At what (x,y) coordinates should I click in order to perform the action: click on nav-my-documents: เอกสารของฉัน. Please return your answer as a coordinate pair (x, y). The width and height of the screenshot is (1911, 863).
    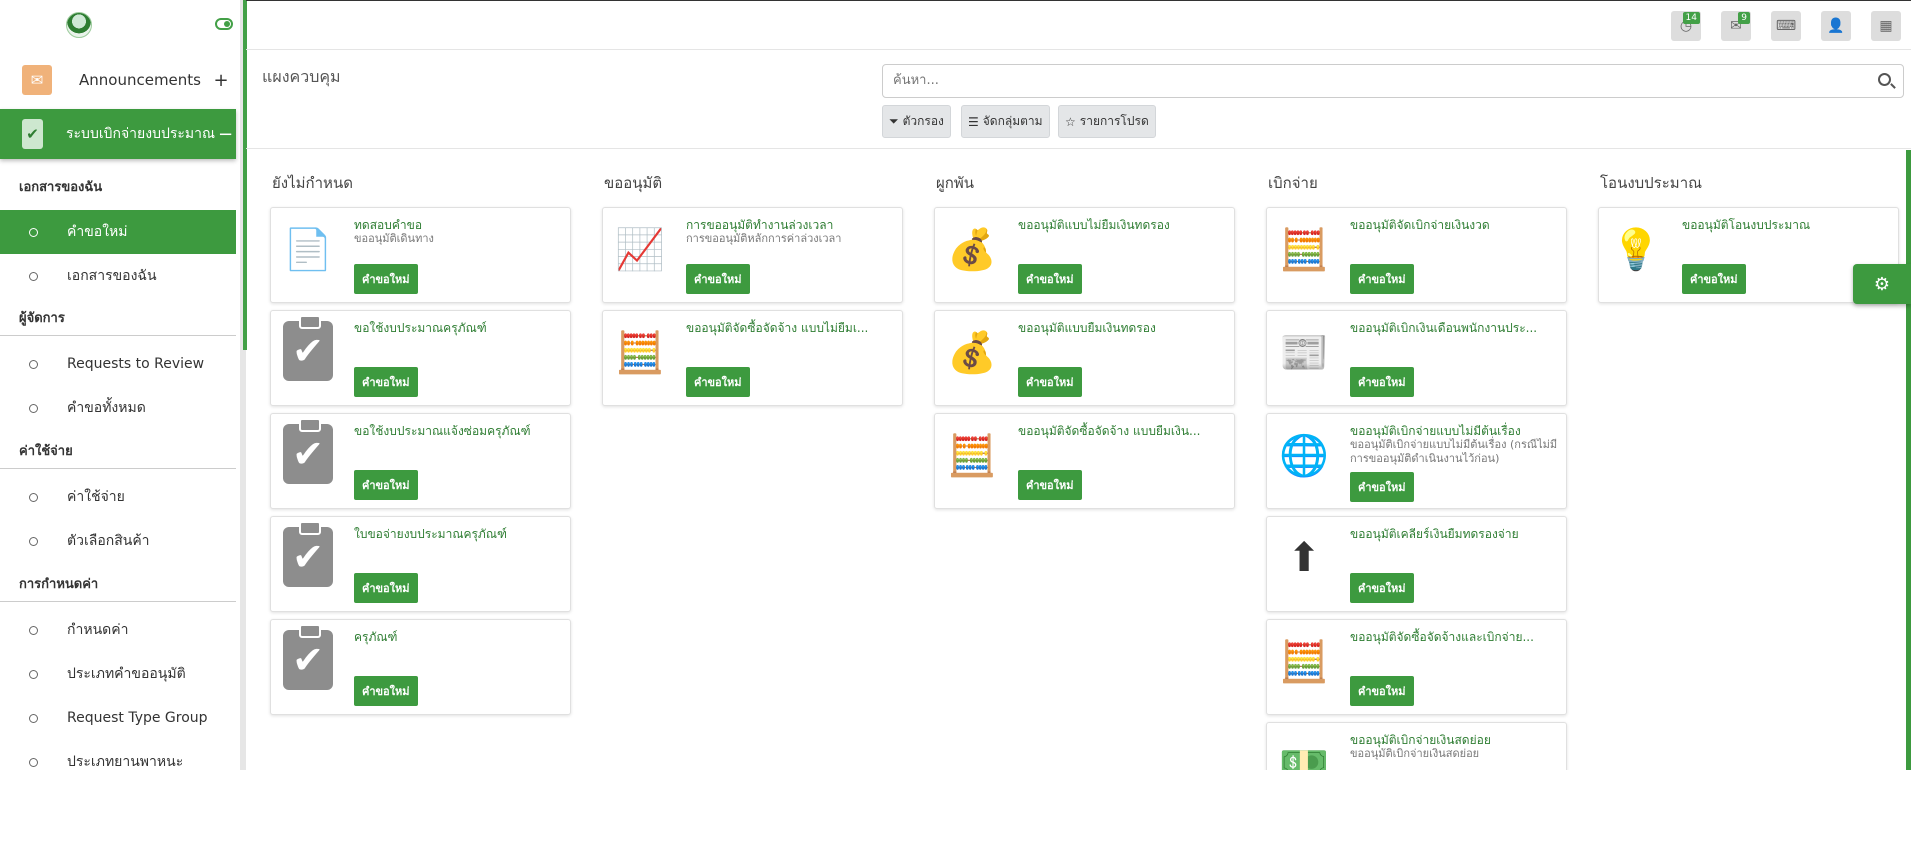
    Looking at the image, I should click on (118, 276).